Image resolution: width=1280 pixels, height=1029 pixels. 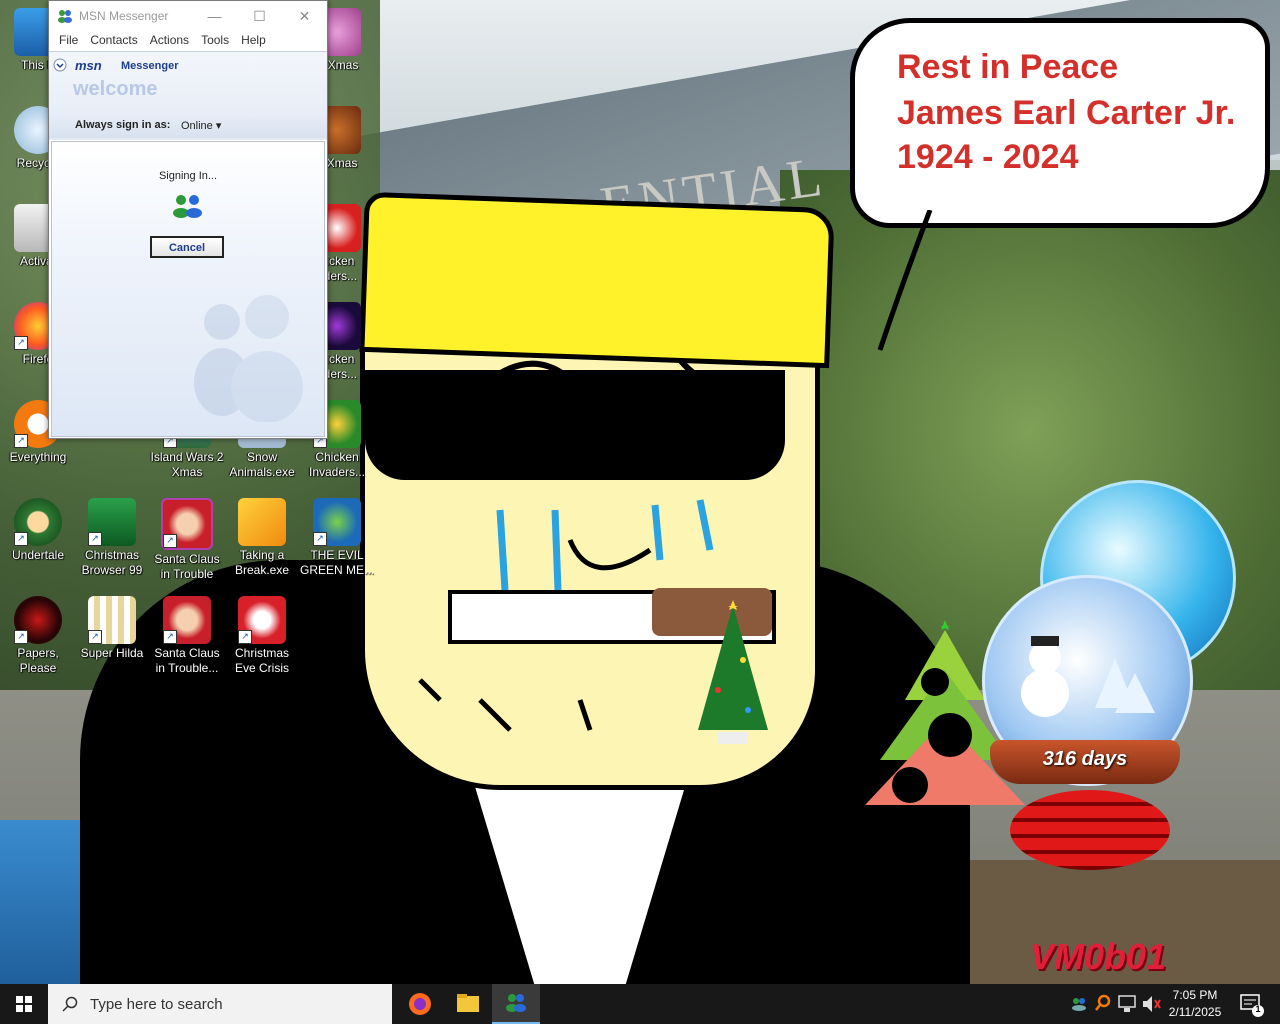 I want to click on desktop-icon-christmas-browser: ↗ Christmas Browser 99, so click(x=112, y=538).